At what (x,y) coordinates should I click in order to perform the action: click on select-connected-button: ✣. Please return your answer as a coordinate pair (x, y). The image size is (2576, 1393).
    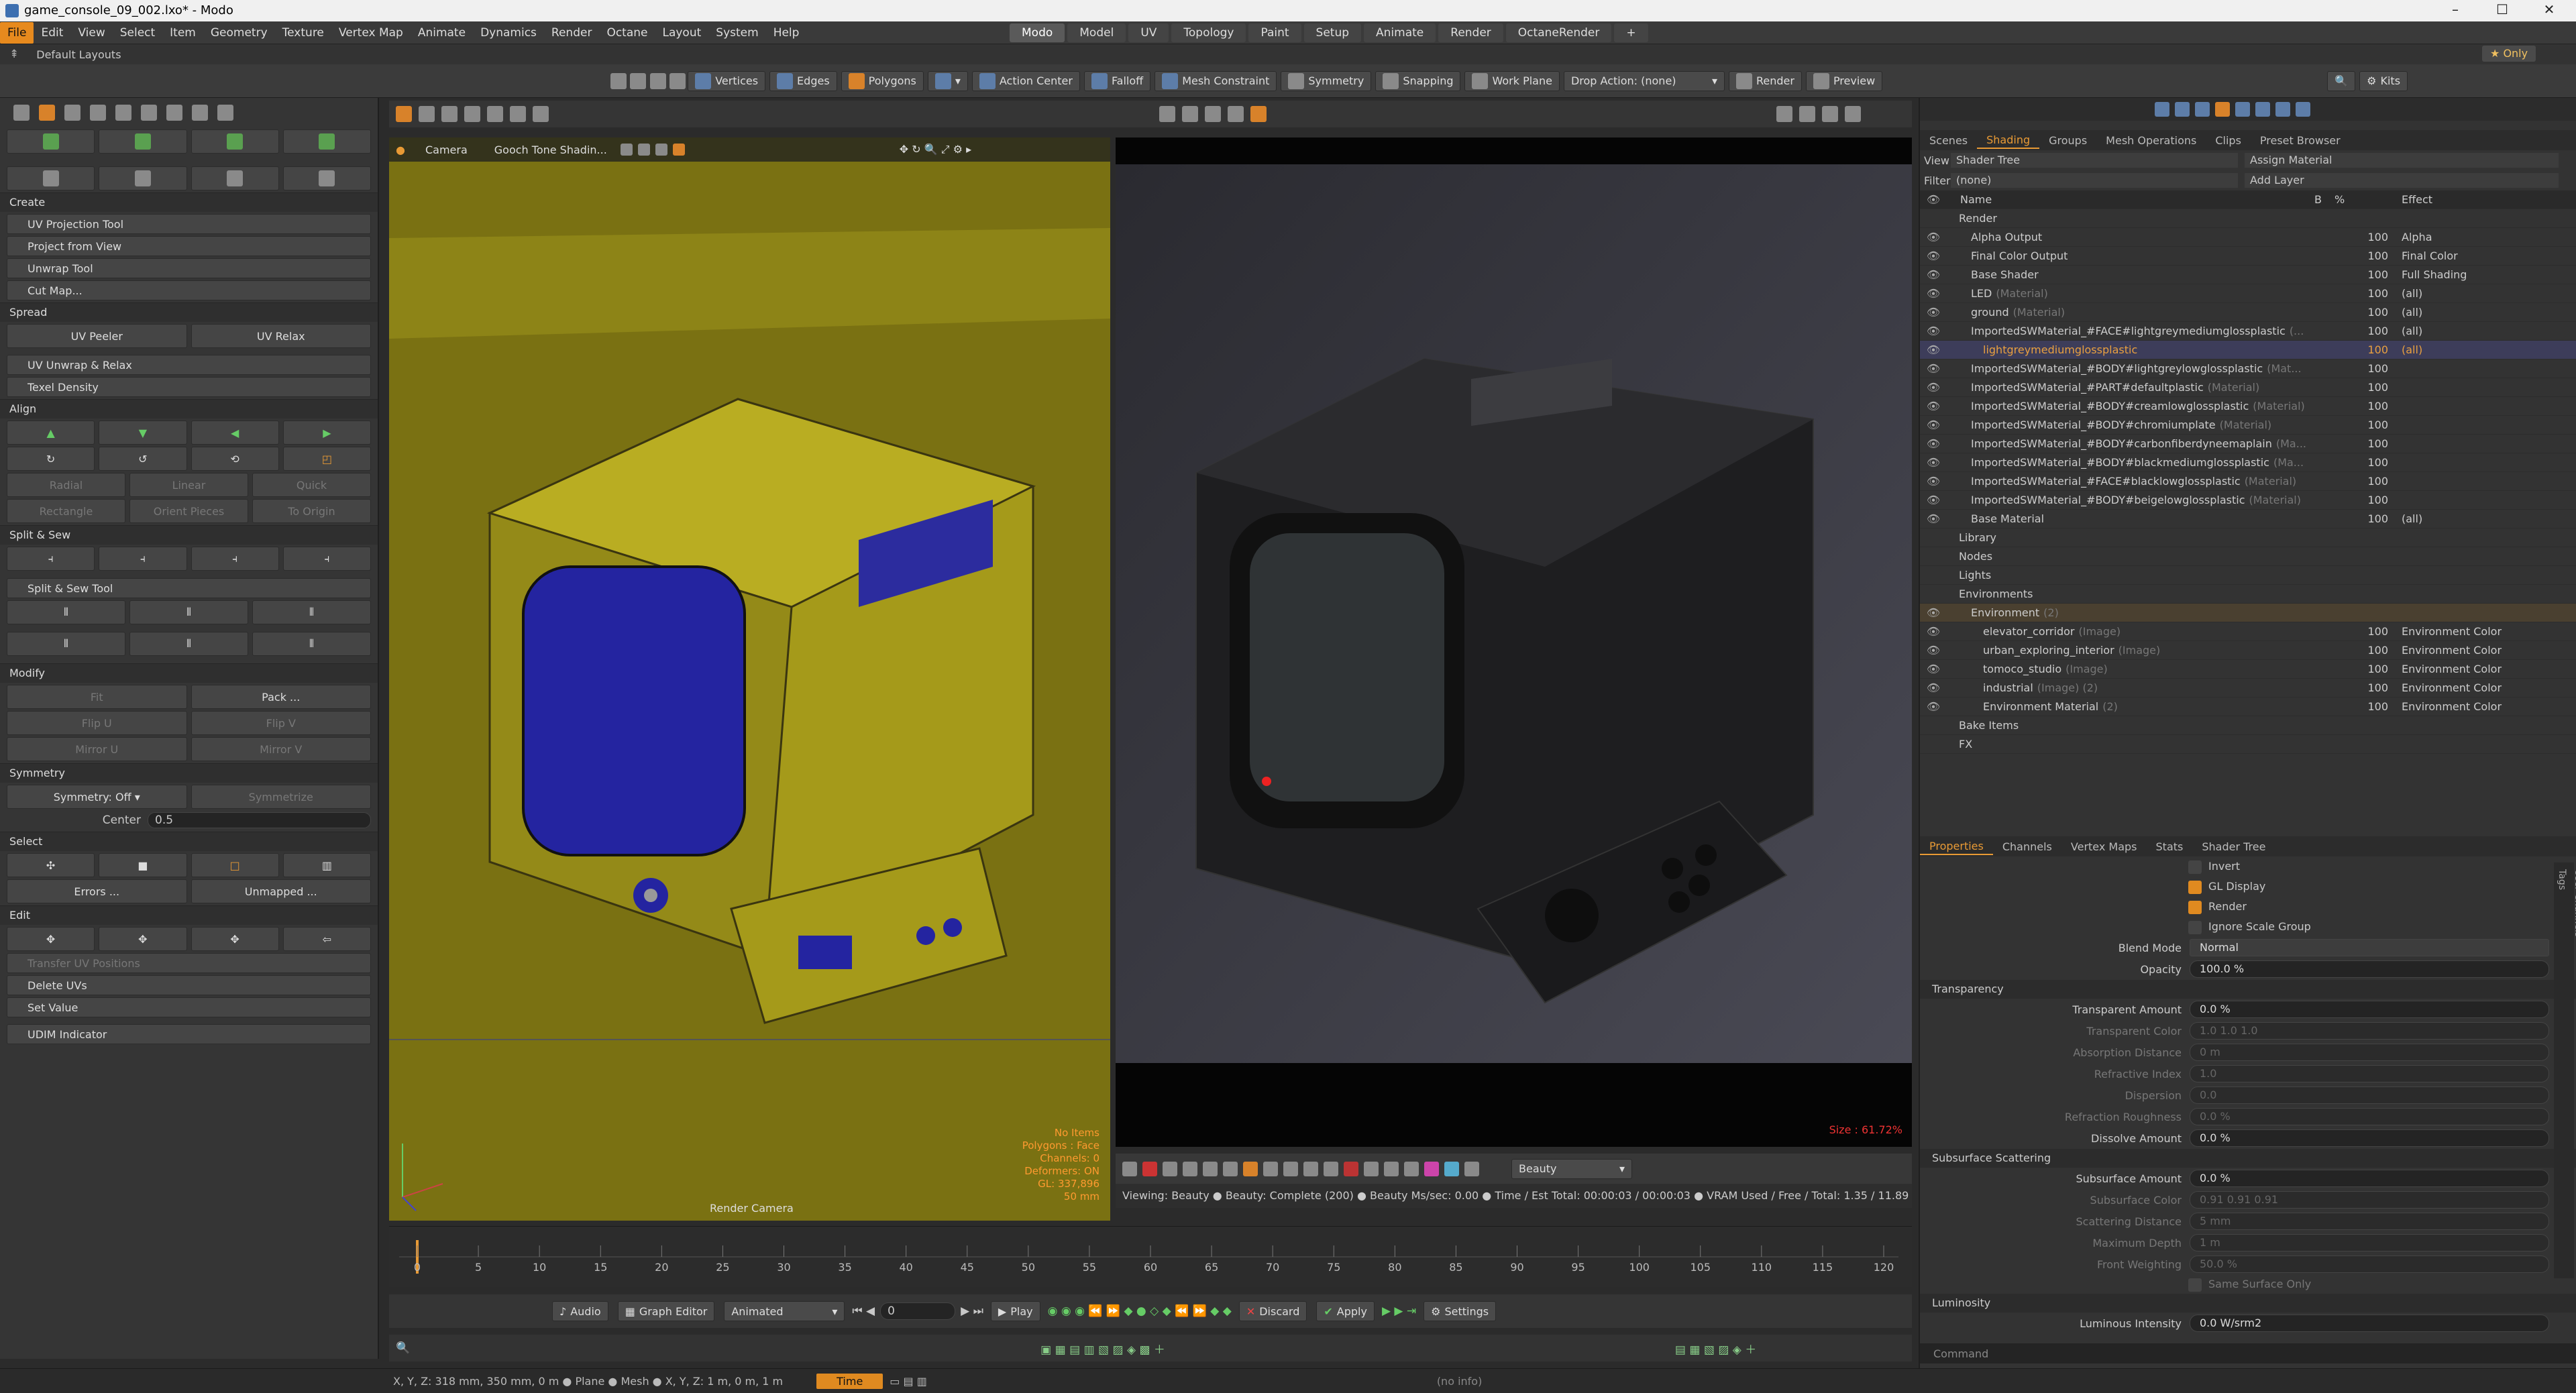
    Looking at the image, I should click on (51, 865).